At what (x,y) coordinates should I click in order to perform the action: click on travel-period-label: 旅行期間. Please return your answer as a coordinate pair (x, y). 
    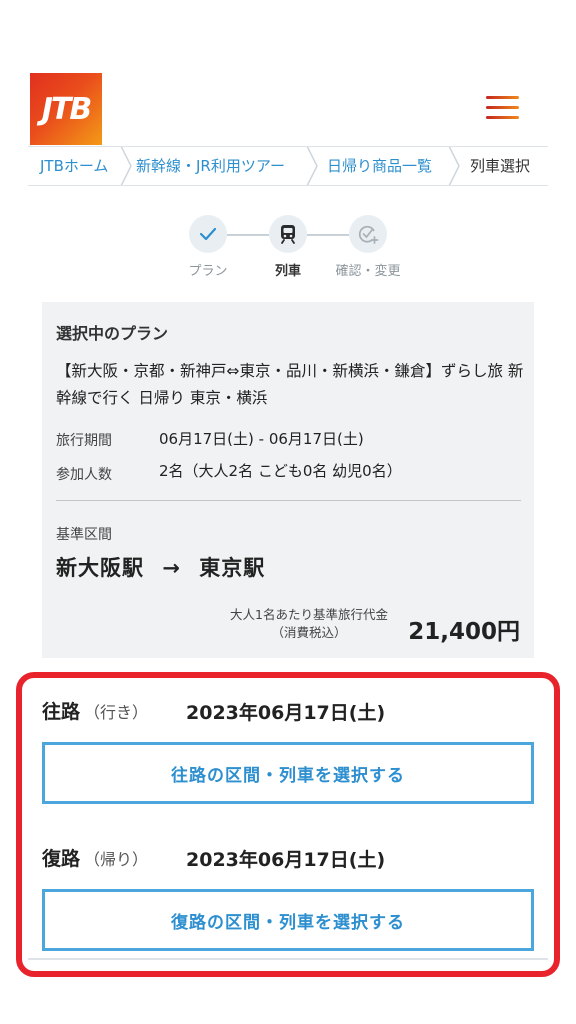
    Looking at the image, I should click on (84, 441).